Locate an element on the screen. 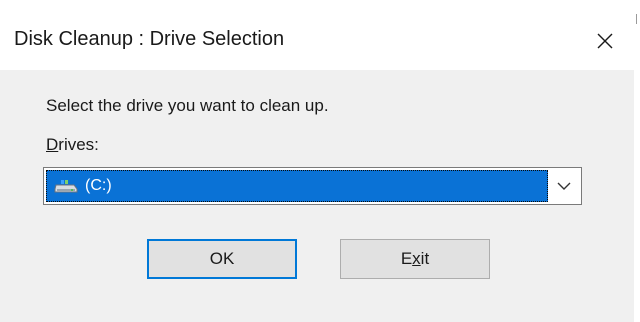 The image size is (640, 322). exit-button: Exit is located at coordinates (415, 259).